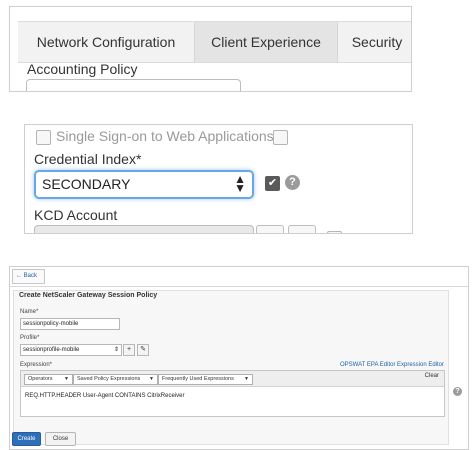 The height and width of the screenshot is (450, 474). Describe the element at coordinates (109, 379) in the screenshot. I see `saved-expressions-label: Saved Policy Expressions` at that location.